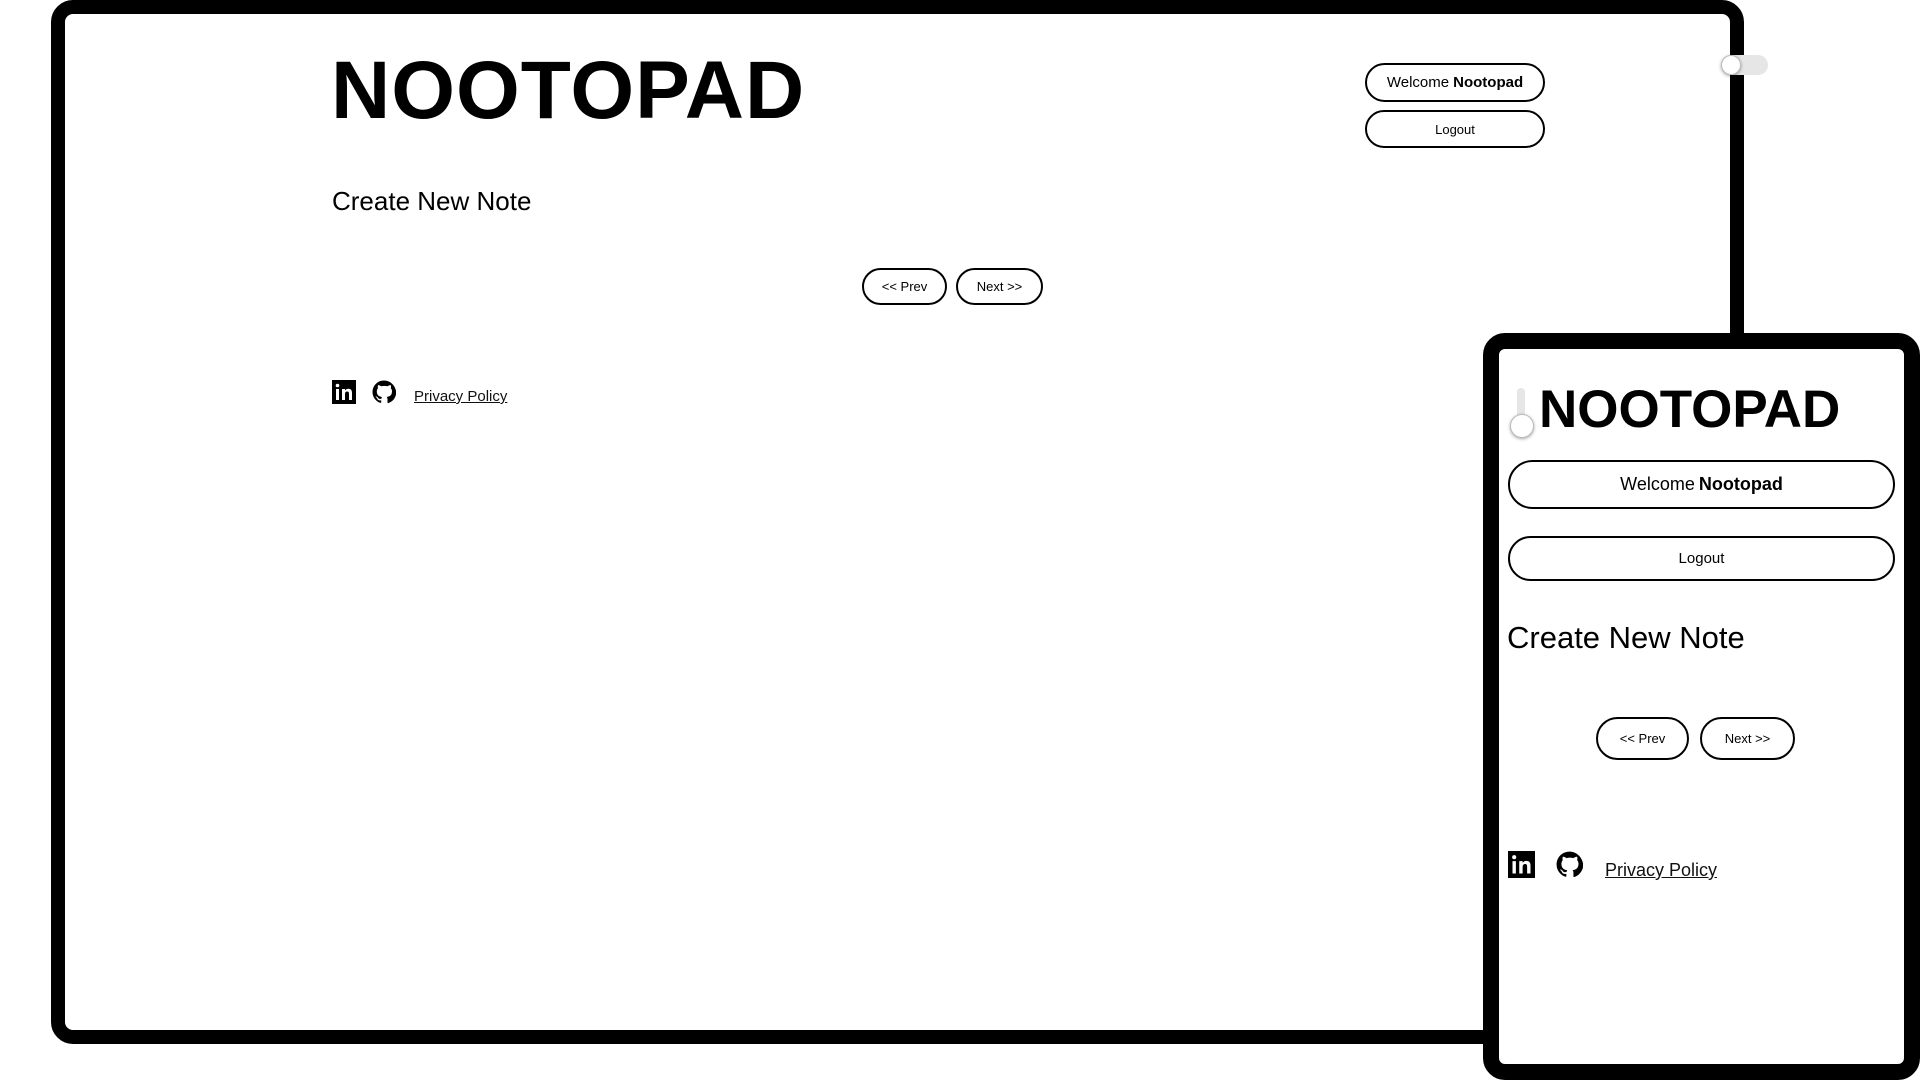 This screenshot has width=1920, height=1080. What do you see at coordinates (1569, 864) in the screenshot?
I see `mobile-github-icon` at bounding box center [1569, 864].